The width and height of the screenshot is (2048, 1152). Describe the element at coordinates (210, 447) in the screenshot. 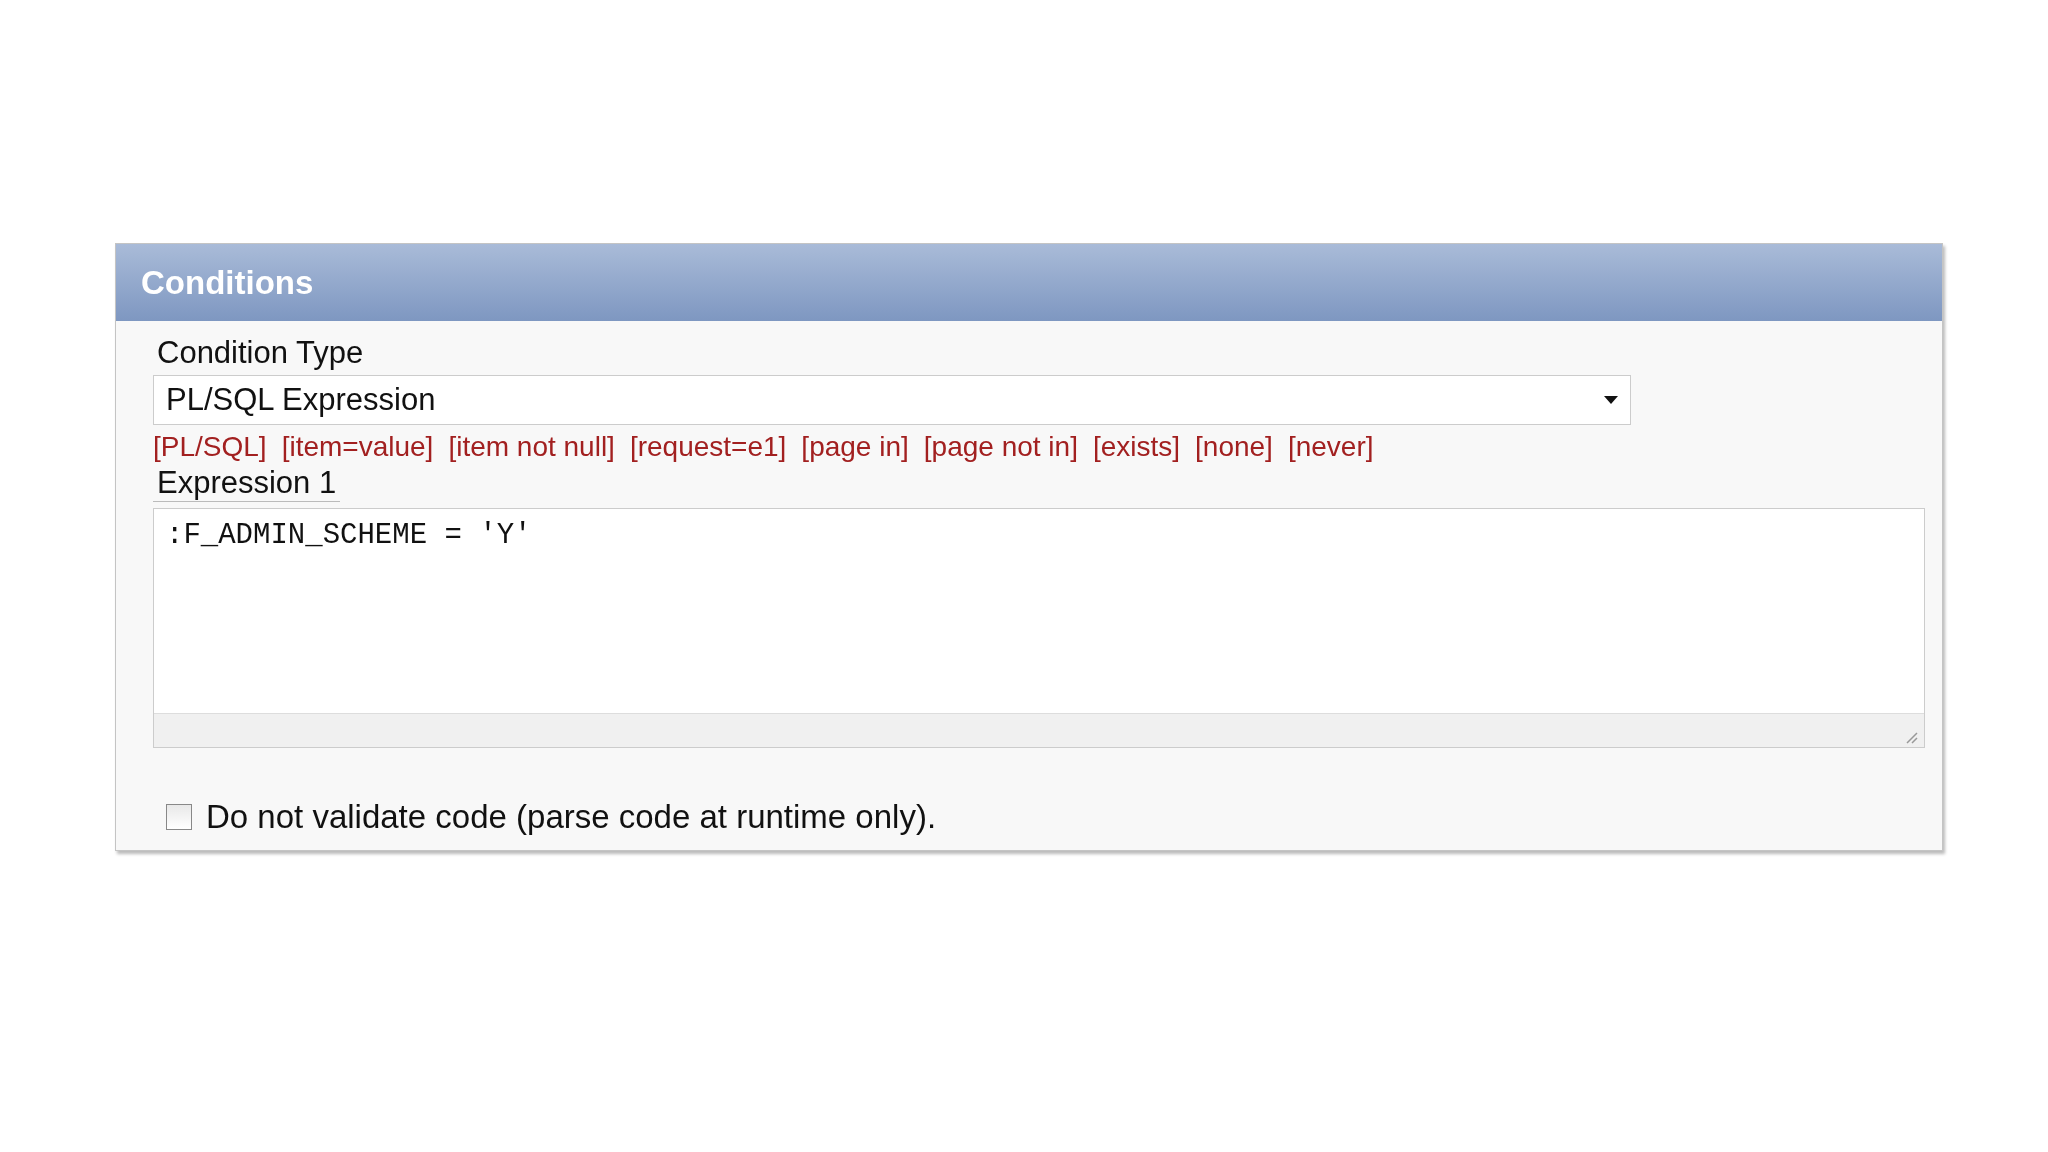

I see `shortcut-link: [PL/SQL]` at that location.